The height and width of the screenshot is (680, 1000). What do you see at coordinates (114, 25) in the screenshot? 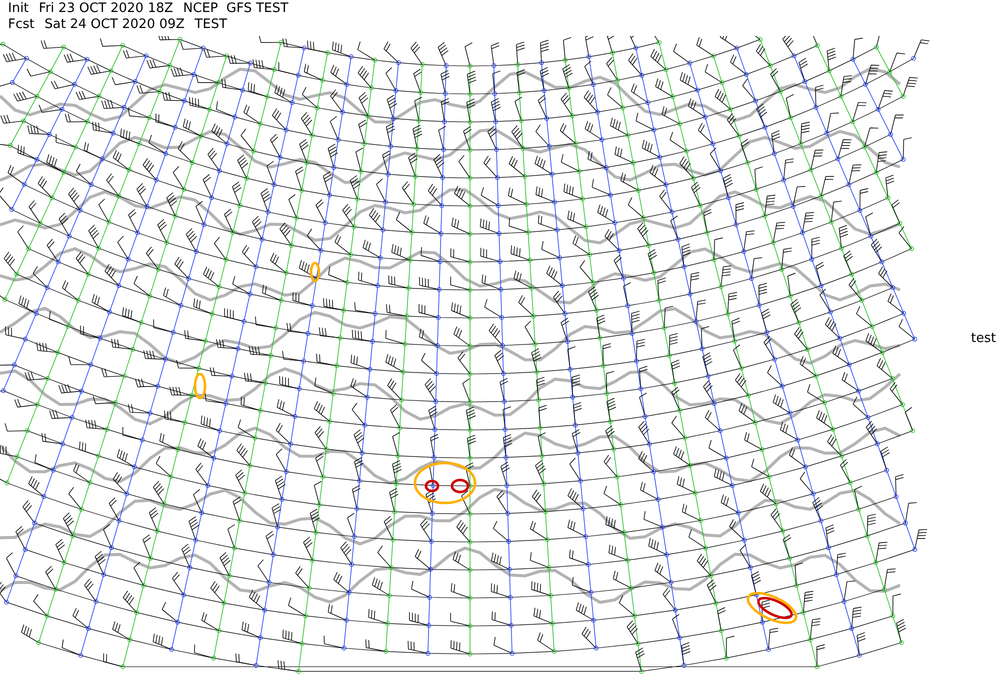
I see `forecast-time: Sat 24 OCT 2020 09Z` at bounding box center [114, 25].